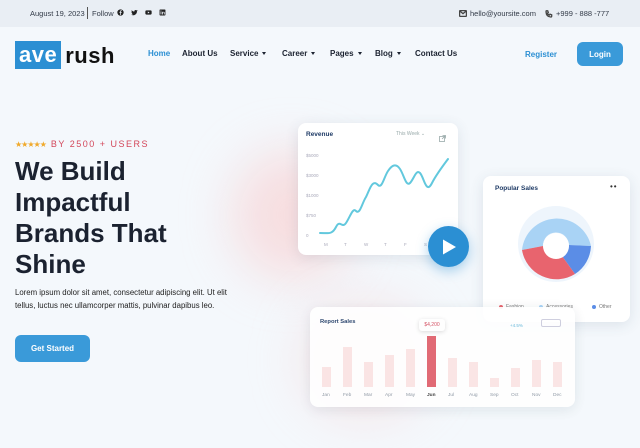  Describe the element at coordinates (431, 395) in the screenshot. I see `month-label: Jun` at that location.